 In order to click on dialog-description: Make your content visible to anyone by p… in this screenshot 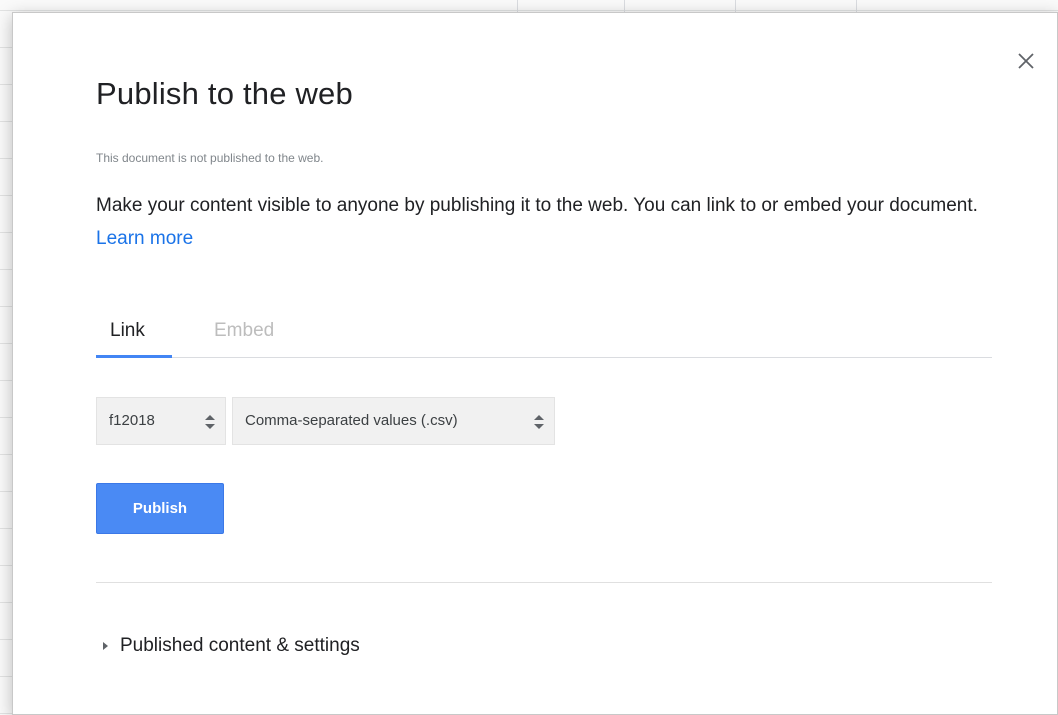, I will do `click(546, 222)`.